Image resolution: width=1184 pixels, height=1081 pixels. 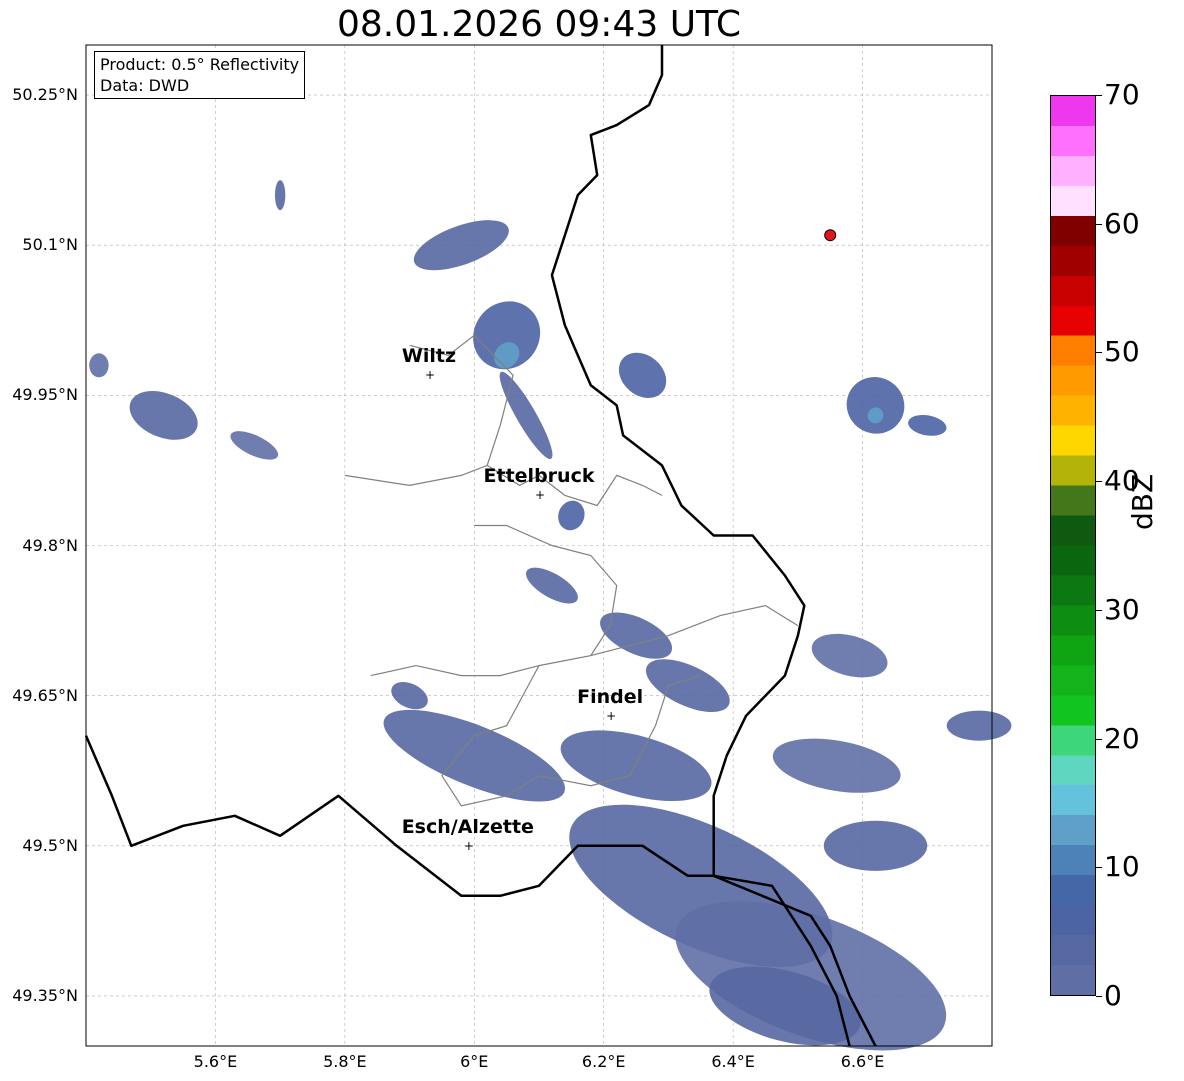 What do you see at coordinates (467, 826) in the screenshot?
I see `city-label: Esch/Alzette` at bounding box center [467, 826].